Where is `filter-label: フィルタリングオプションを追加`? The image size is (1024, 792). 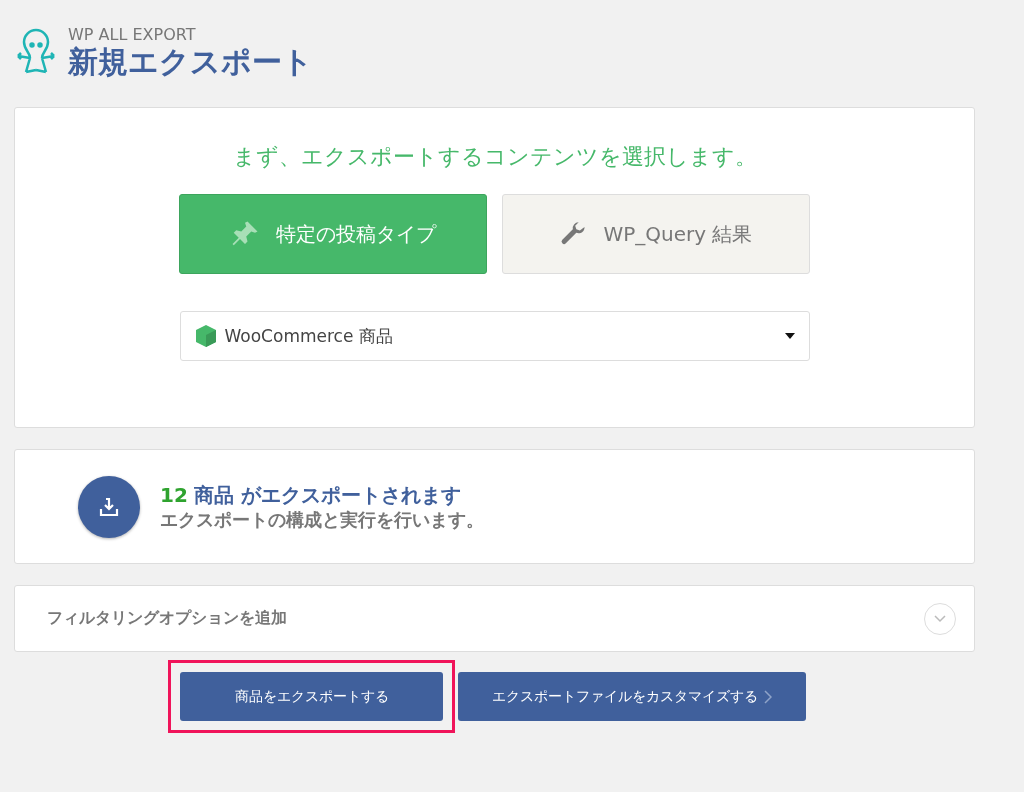
filter-label: フィルタリングオプションを追加 is located at coordinates (167, 618).